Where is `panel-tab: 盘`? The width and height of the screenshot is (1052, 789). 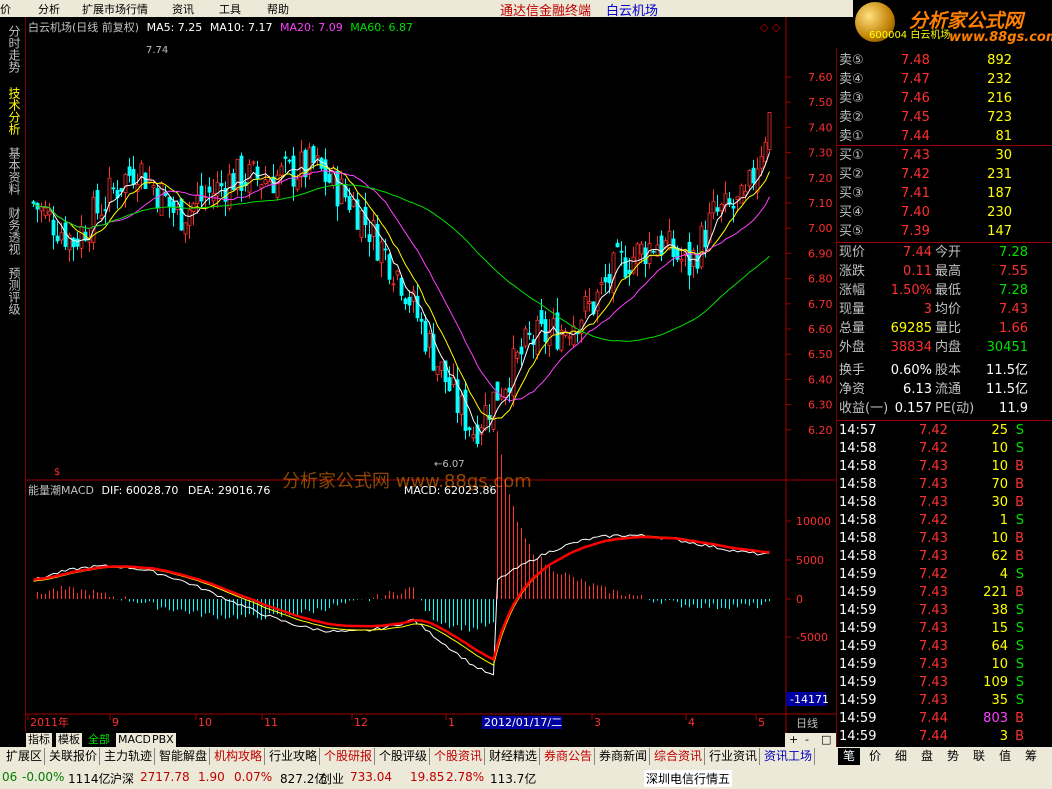
panel-tab: 盘 is located at coordinates (927, 756).